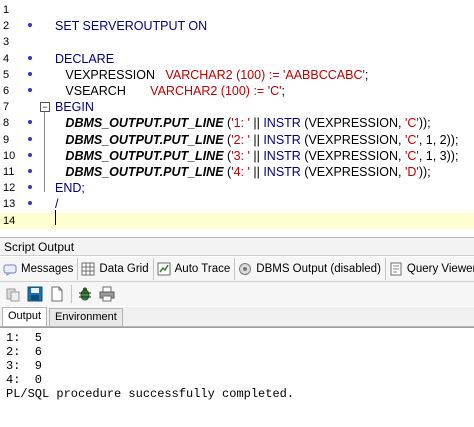  Describe the element at coordinates (45, 107) in the screenshot. I see `fold-toggle-icon: −` at that location.